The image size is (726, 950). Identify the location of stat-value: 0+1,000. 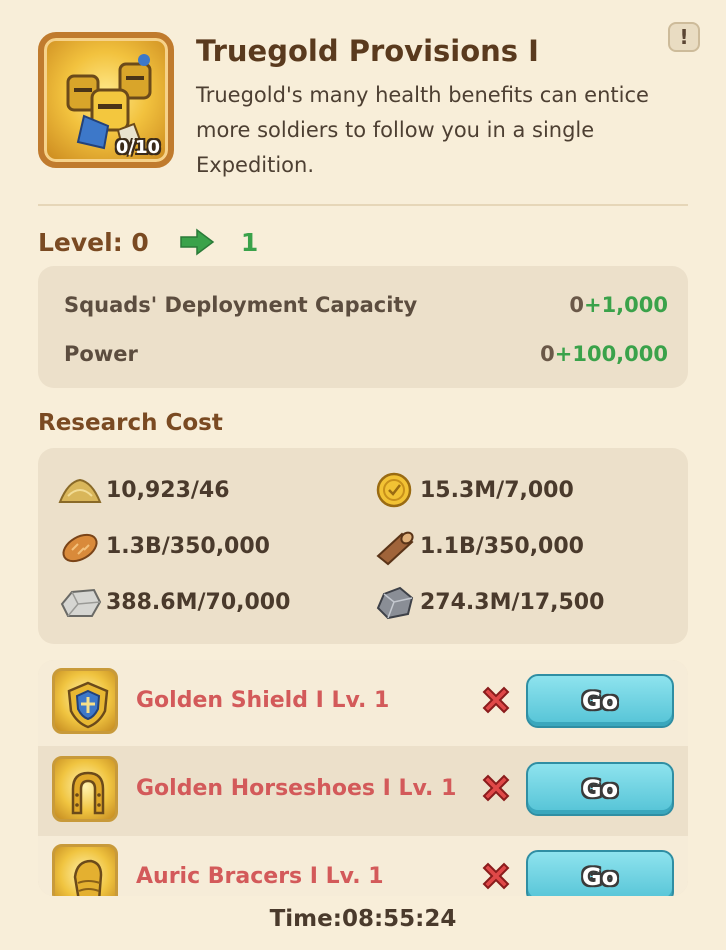
(618, 305).